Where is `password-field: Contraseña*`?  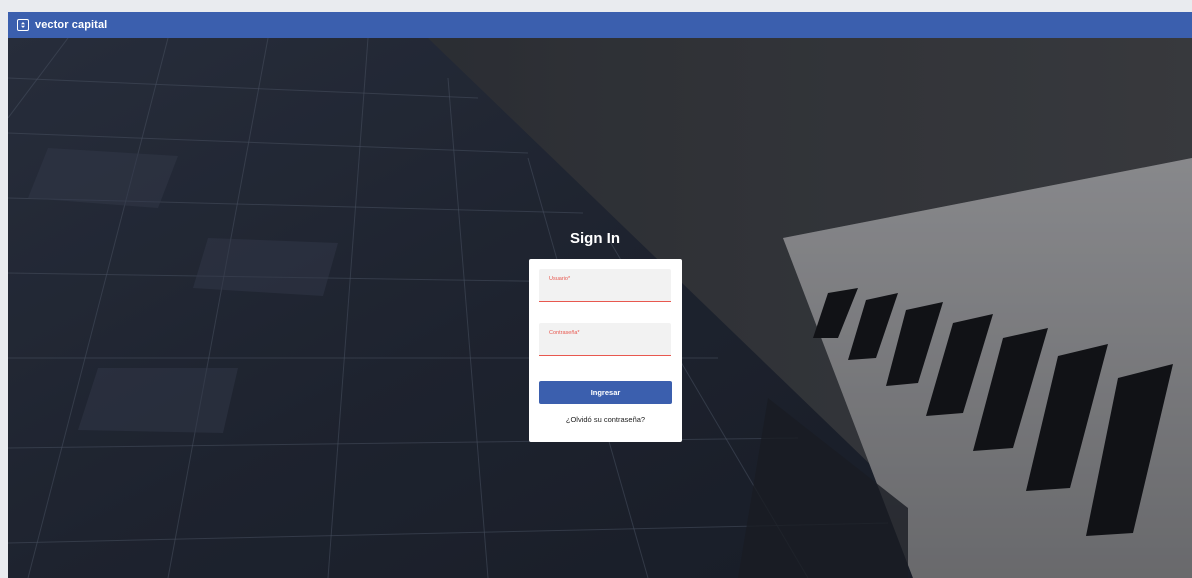
password-field: Contraseña* is located at coordinates (605, 339).